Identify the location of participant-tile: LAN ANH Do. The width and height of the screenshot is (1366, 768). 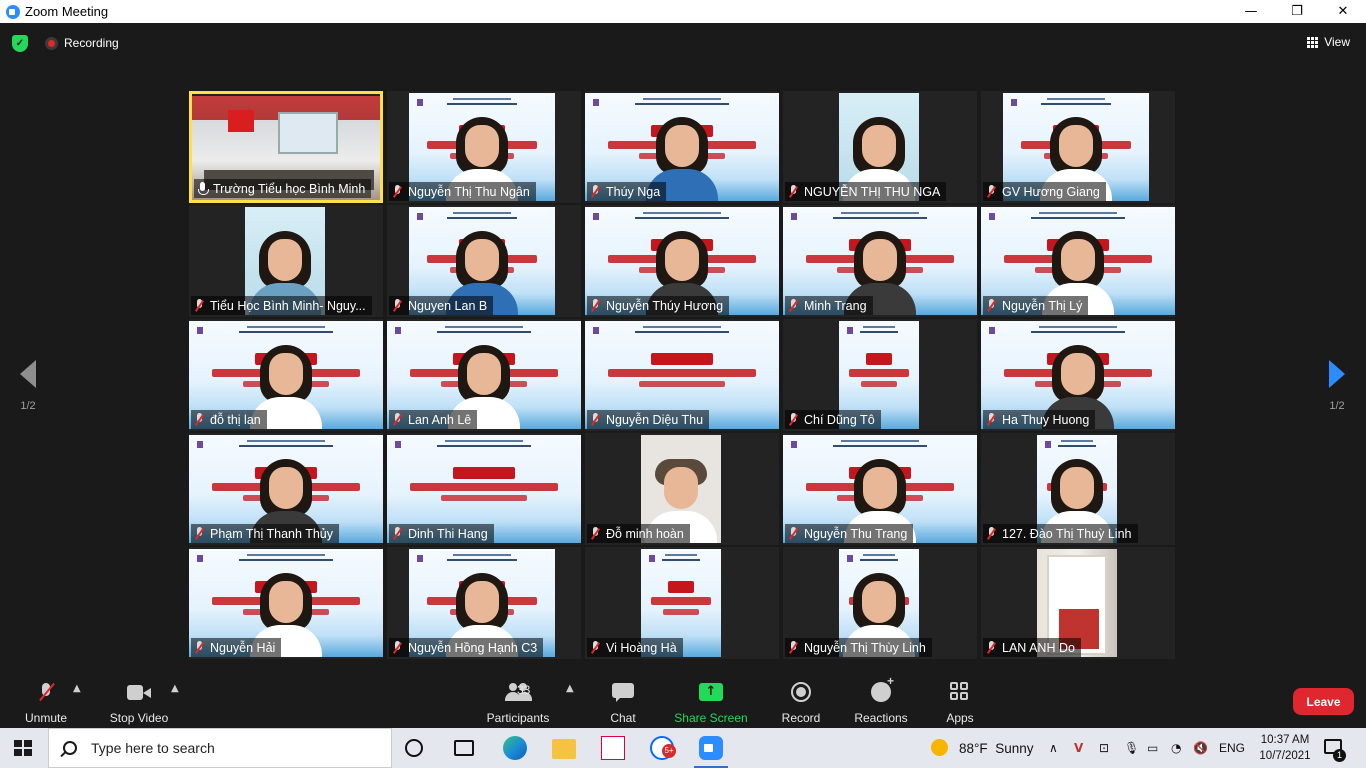
(1078, 603).